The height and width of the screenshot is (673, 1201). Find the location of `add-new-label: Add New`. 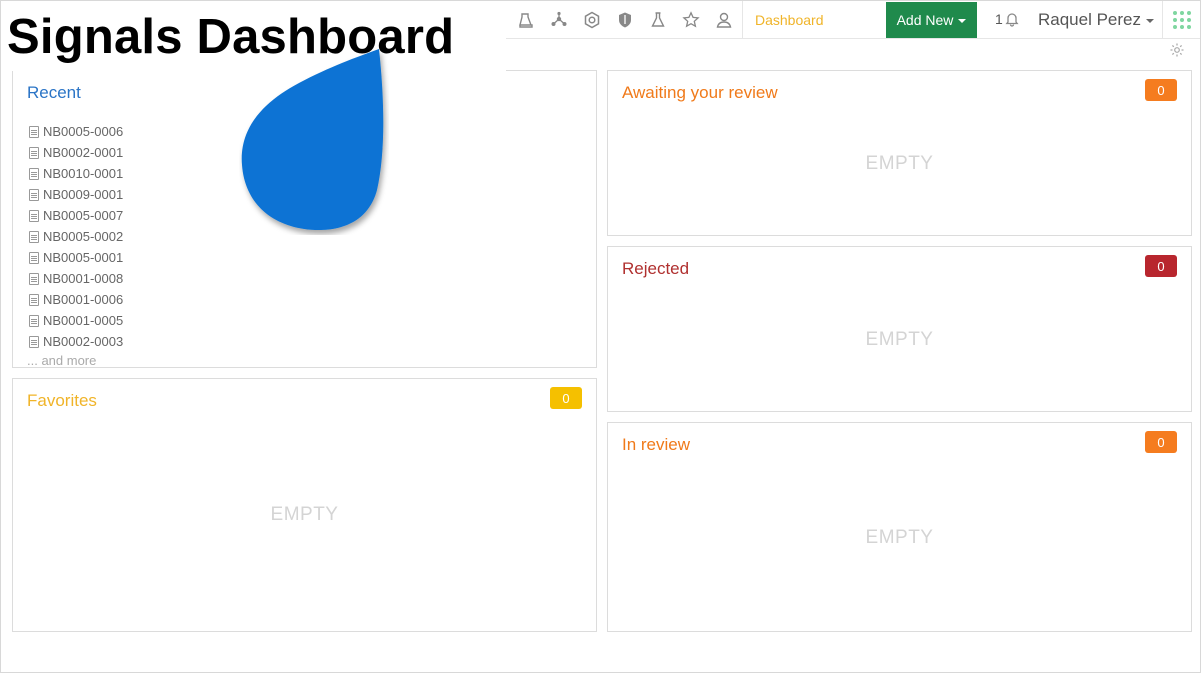

add-new-label: Add New is located at coordinates (925, 20).